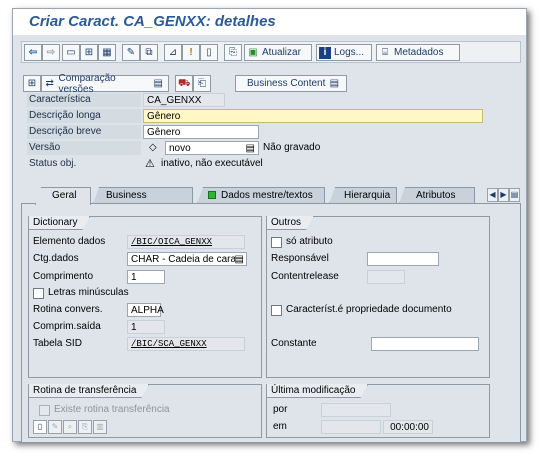 Image resolution: width=542 pixels, height=458 pixels. Describe the element at coordinates (253, 52) in the screenshot. I see `refresh-icon: ▣` at that location.